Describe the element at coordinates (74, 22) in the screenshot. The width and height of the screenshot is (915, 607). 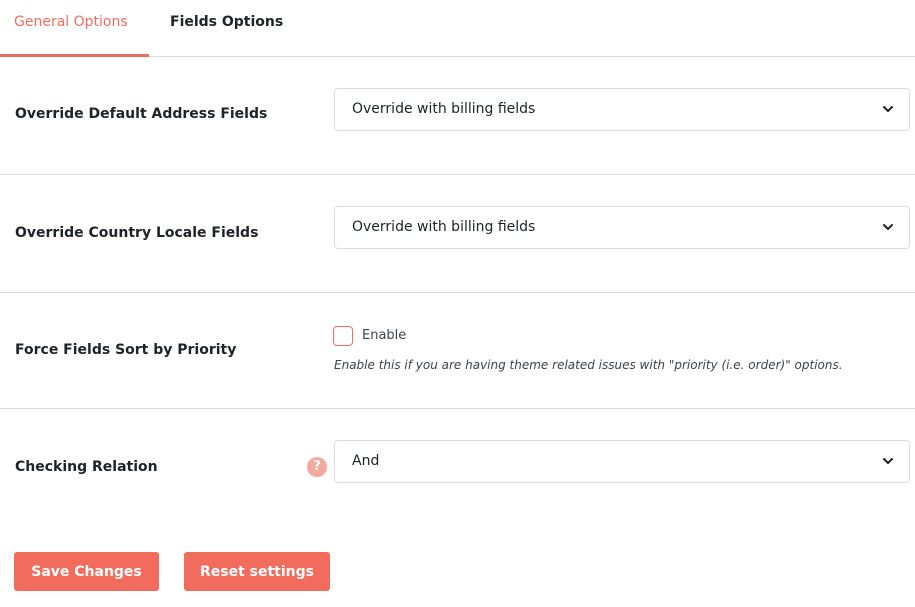
I see `tab-general-options: General Options` at that location.